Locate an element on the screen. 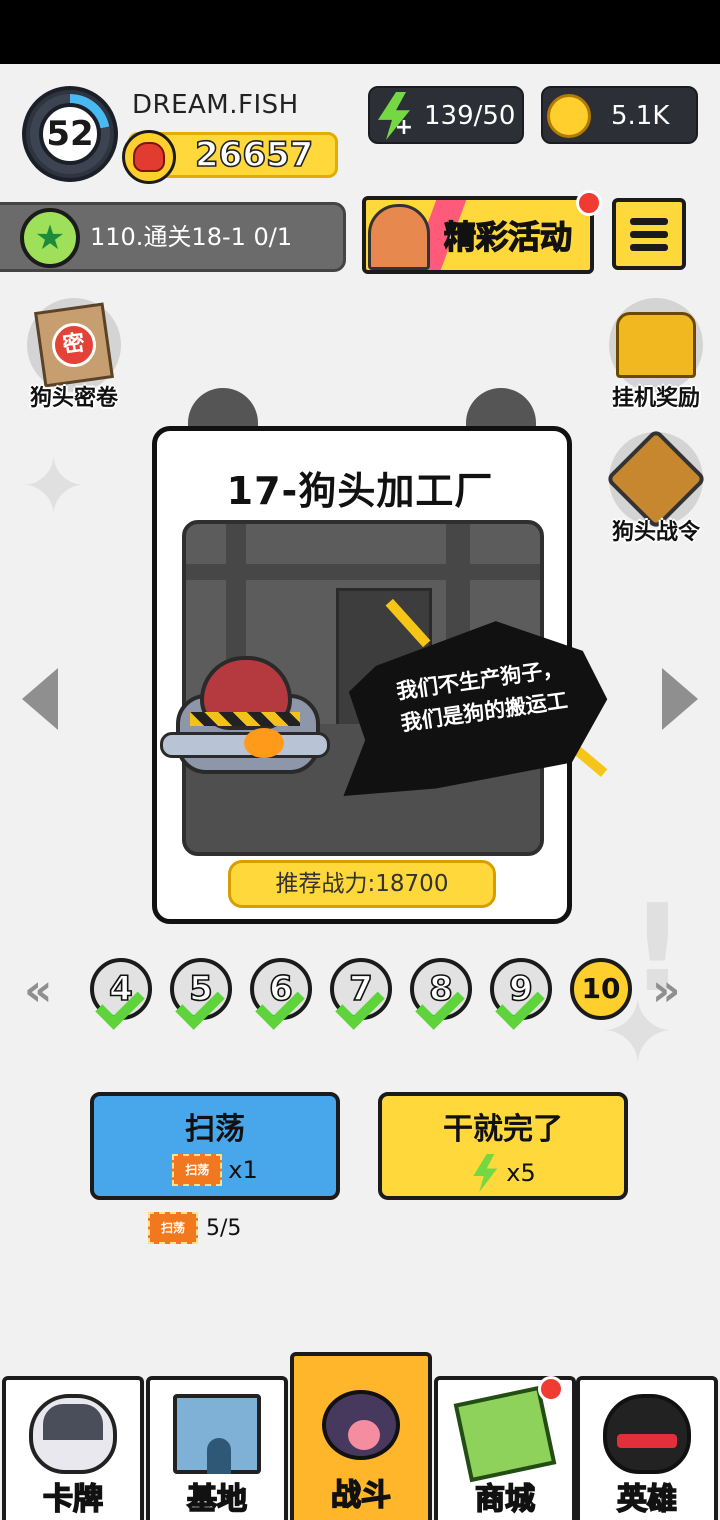 This screenshot has height=1520, width=720. battle-pass-label: 狗头战令 is located at coordinates (655, 532).